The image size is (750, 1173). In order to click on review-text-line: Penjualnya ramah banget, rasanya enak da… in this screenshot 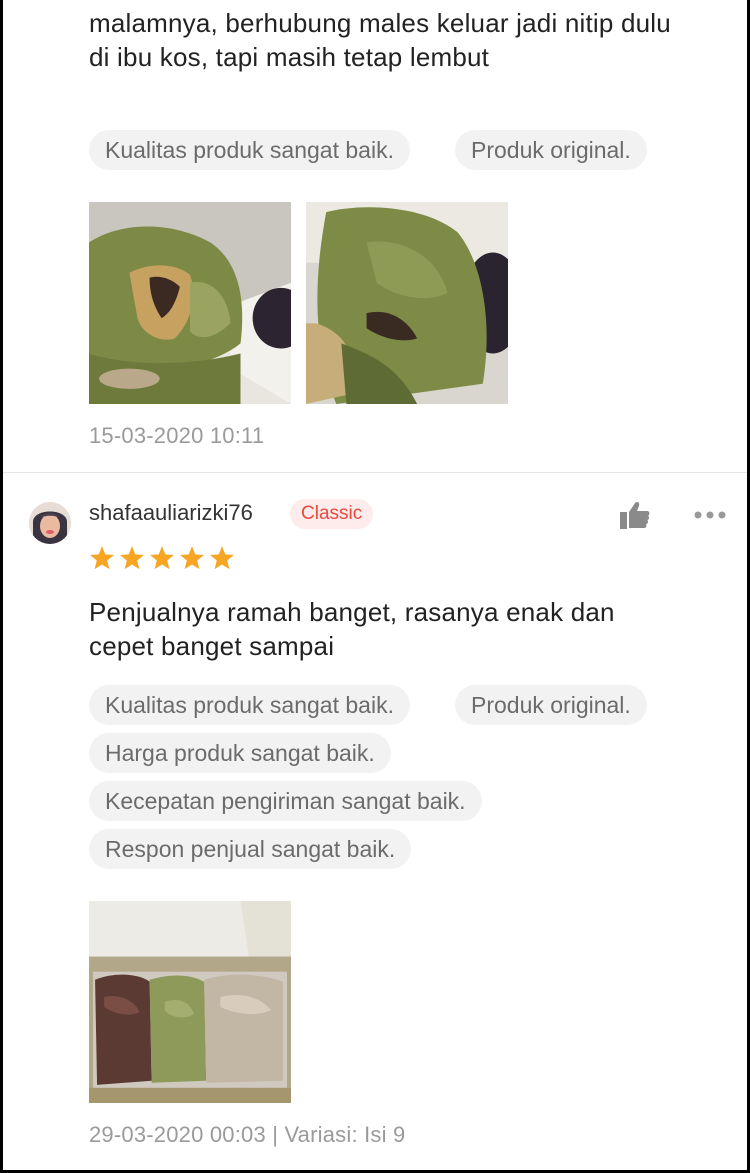, I will do `click(352, 612)`.